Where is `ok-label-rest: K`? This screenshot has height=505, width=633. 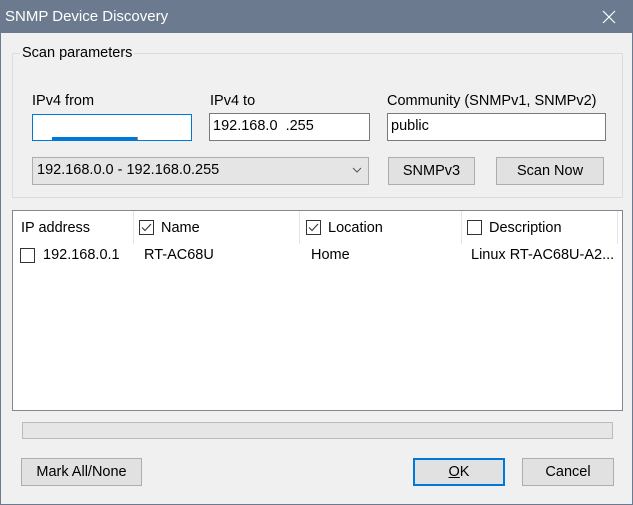
ok-label-rest: K is located at coordinates (464, 472).